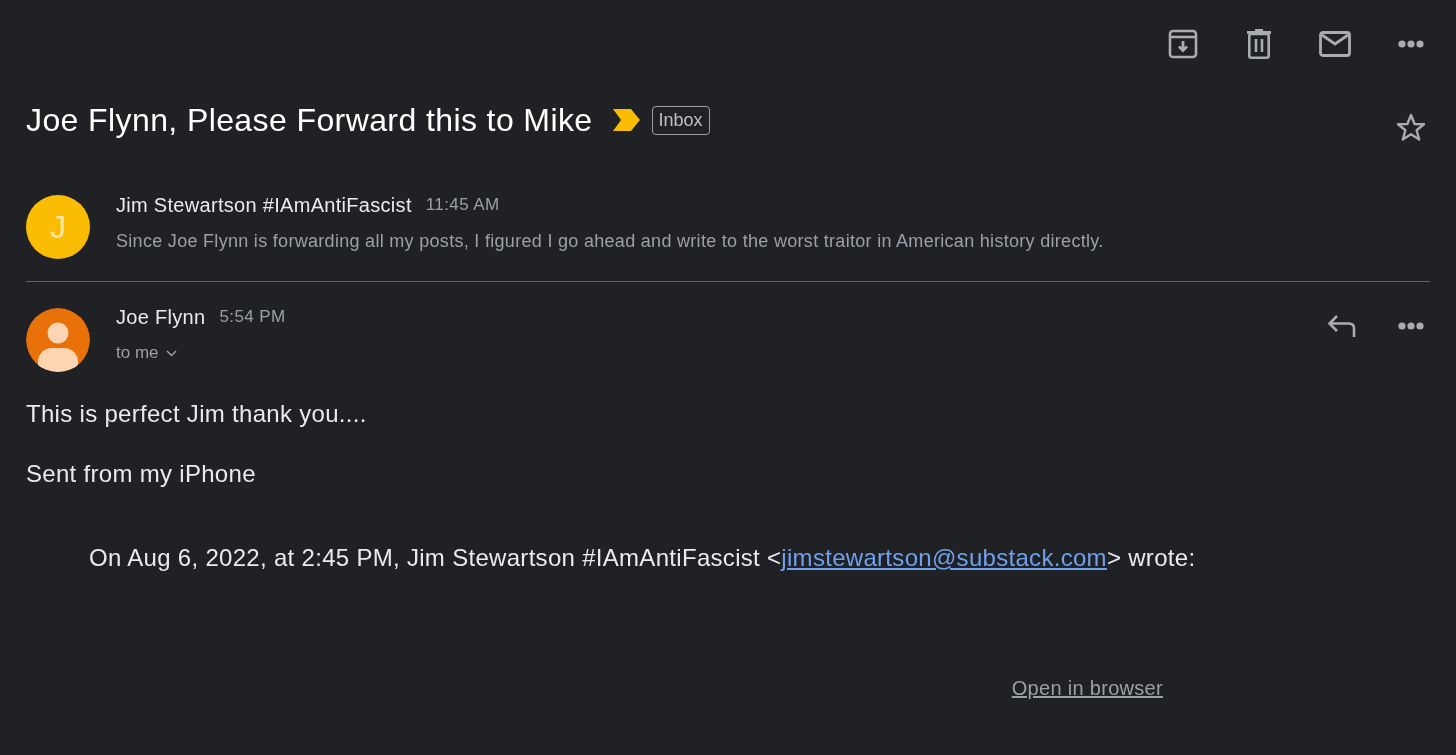 The height and width of the screenshot is (755, 1456). What do you see at coordinates (161, 317) in the screenshot?
I see `sender-name: Joe Flynn` at bounding box center [161, 317].